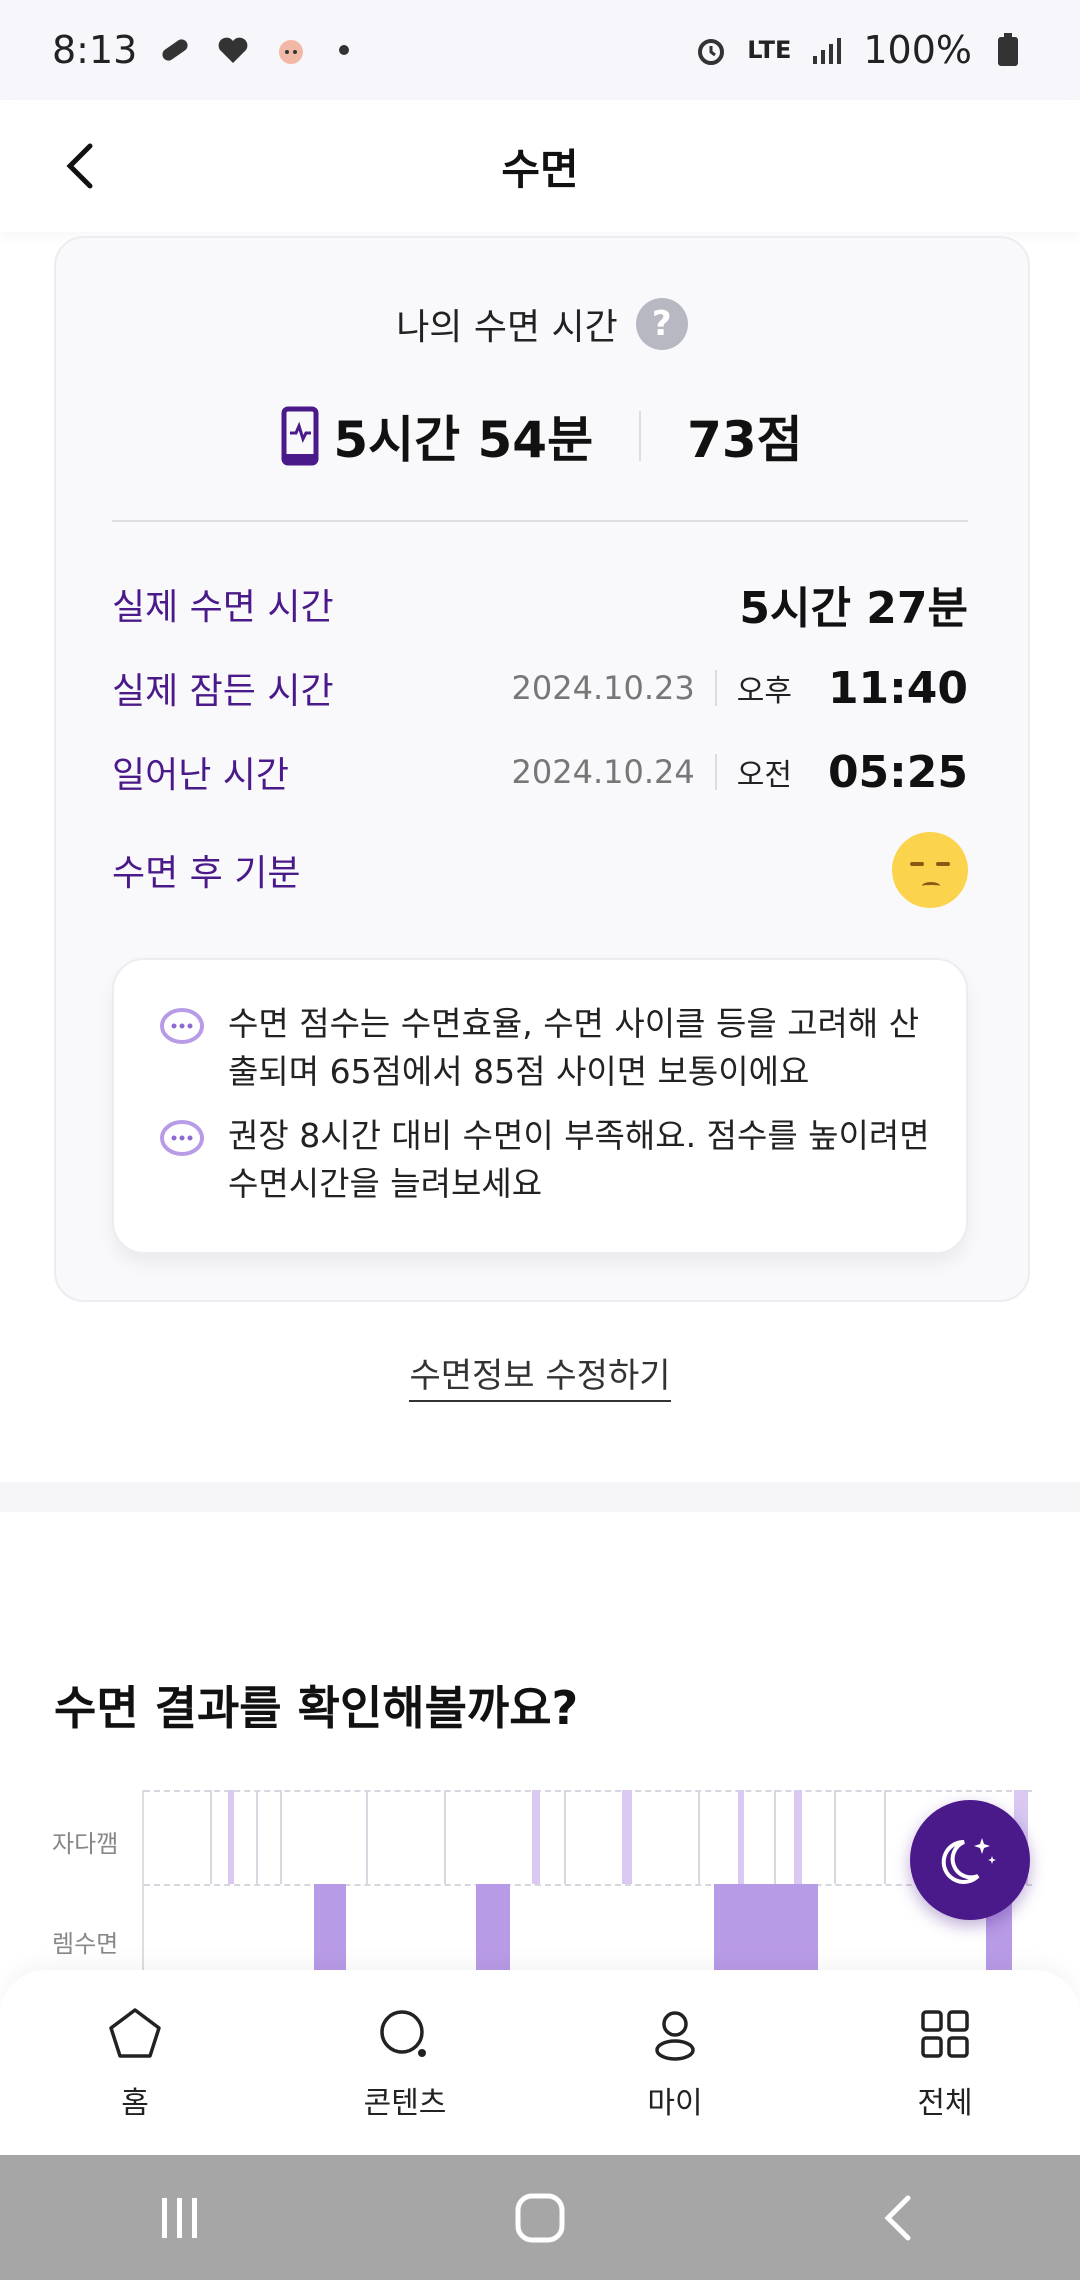  Describe the element at coordinates (85, 1844) in the screenshot. I see `stage-label-awake: 자다깸` at that location.